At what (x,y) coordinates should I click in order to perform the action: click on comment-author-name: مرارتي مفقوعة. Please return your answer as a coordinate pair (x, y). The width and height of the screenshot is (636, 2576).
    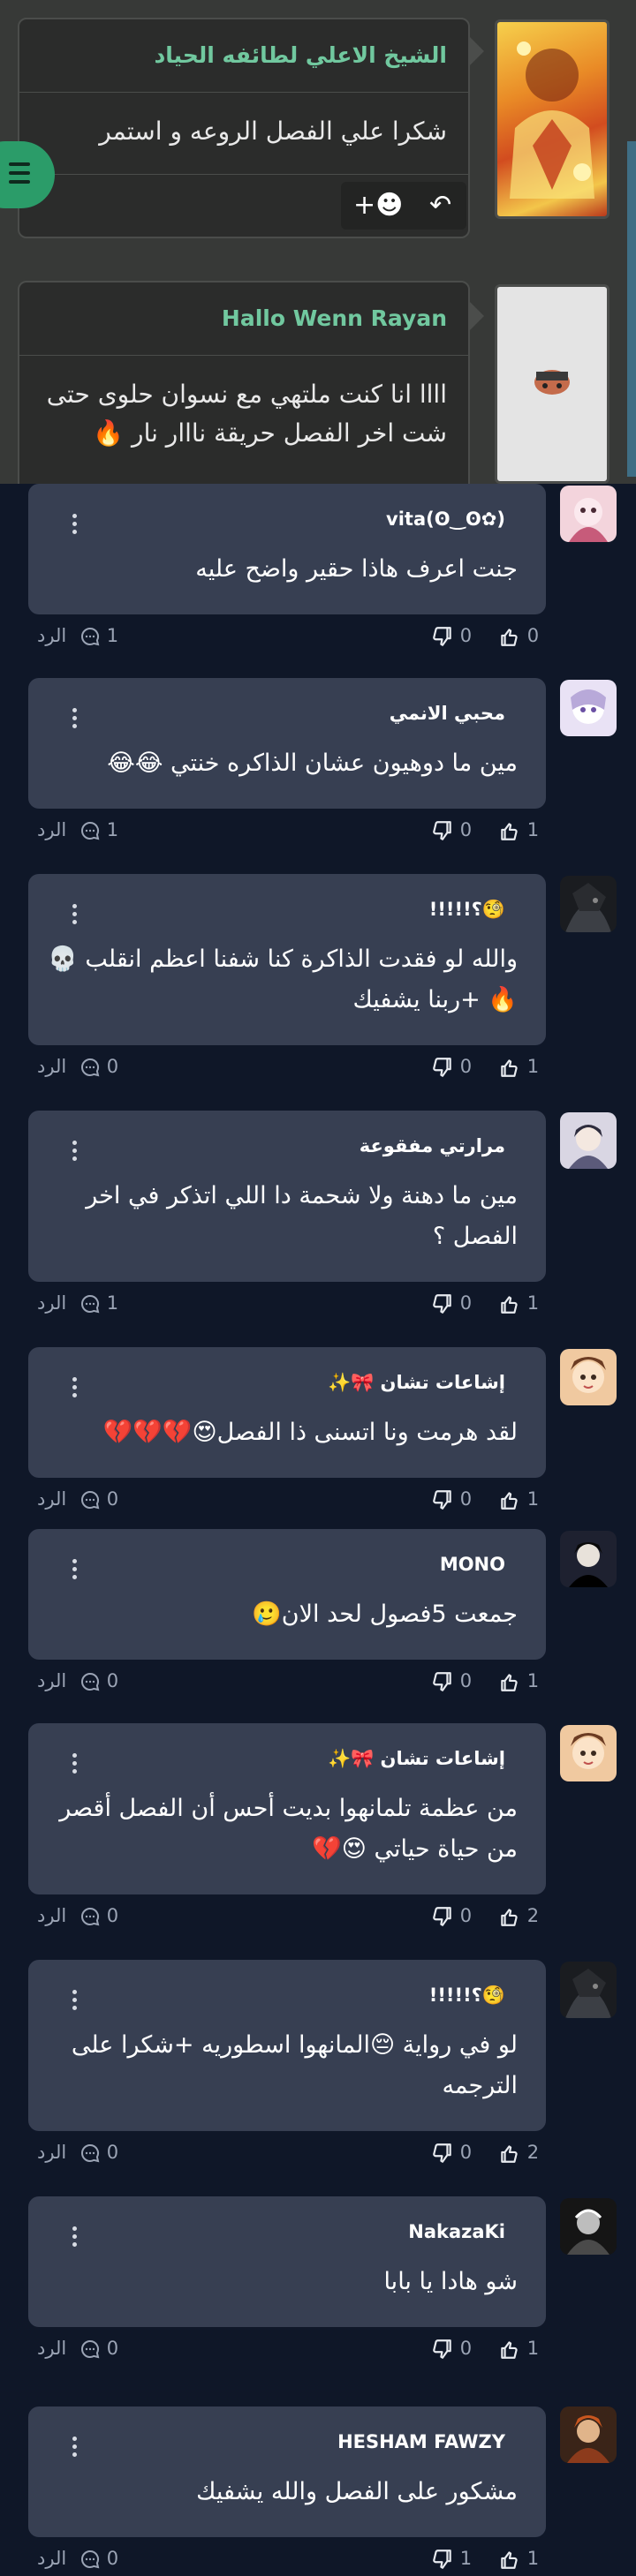
    Looking at the image, I should click on (432, 1146).